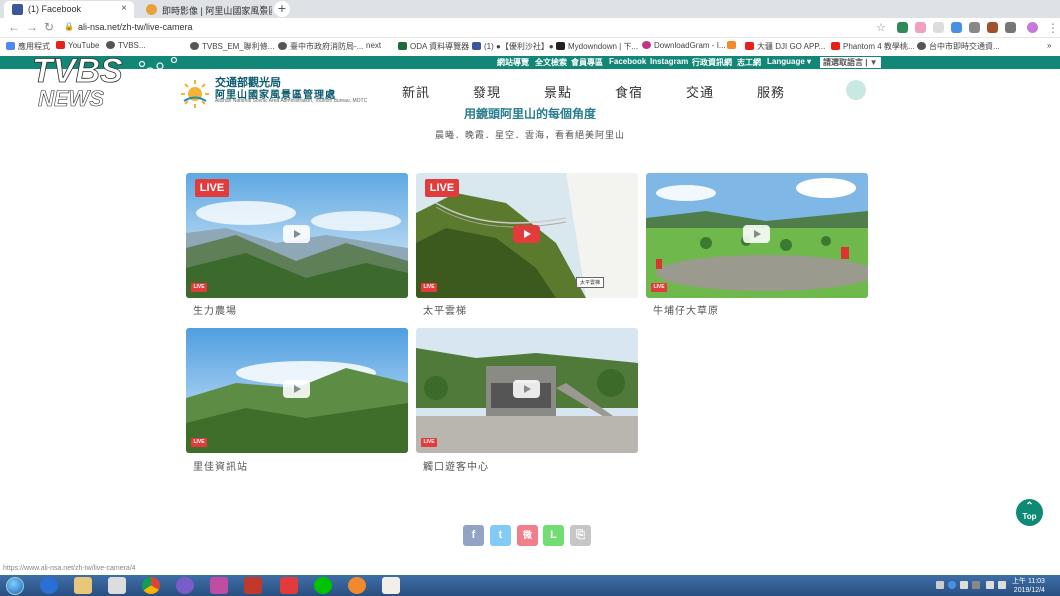 The width and height of the screenshot is (1060, 596). What do you see at coordinates (749, 62) in the screenshot?
I see `link-volunteer: 志工網` at bounding box center [749, 62].